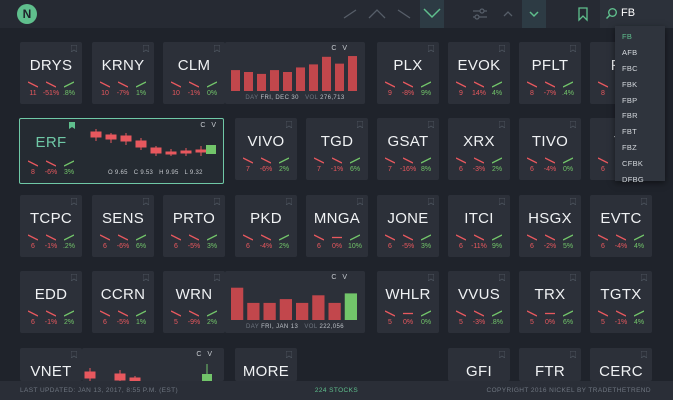 Image resolution: width=673 pixels, height=400 pixels. I want to click on stock-tile: EVOK 9 14% 4%, so click(479, 73).